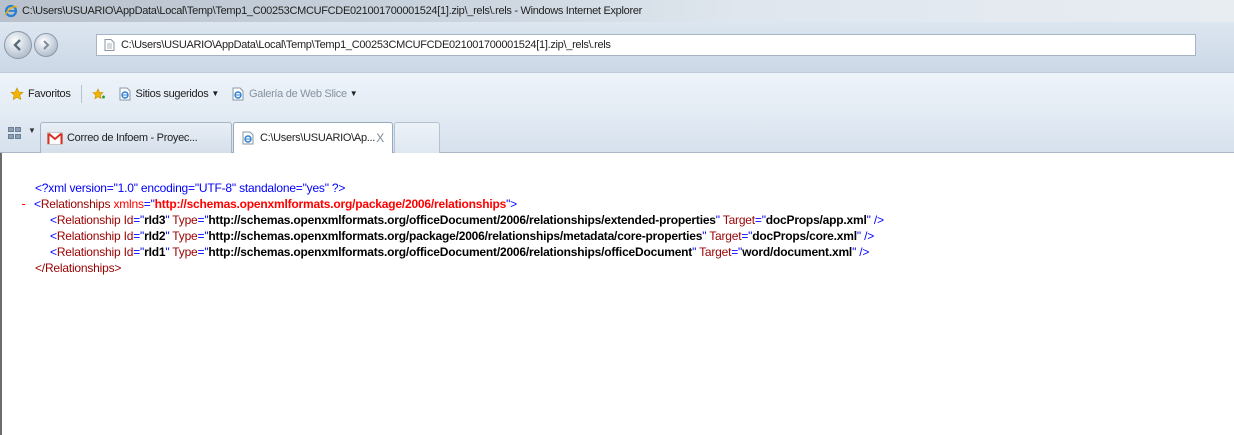 Image resolution: width=1234 pixels, height=435 pixels. Describe the element at coordinates (78, 268) in the screenshot. I see `xml-root-close-tag: </Relationships>` at that location.